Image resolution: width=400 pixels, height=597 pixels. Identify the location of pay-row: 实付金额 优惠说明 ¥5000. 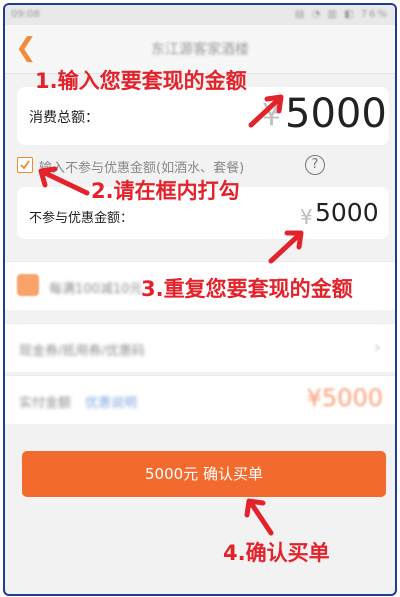
(200, 399).